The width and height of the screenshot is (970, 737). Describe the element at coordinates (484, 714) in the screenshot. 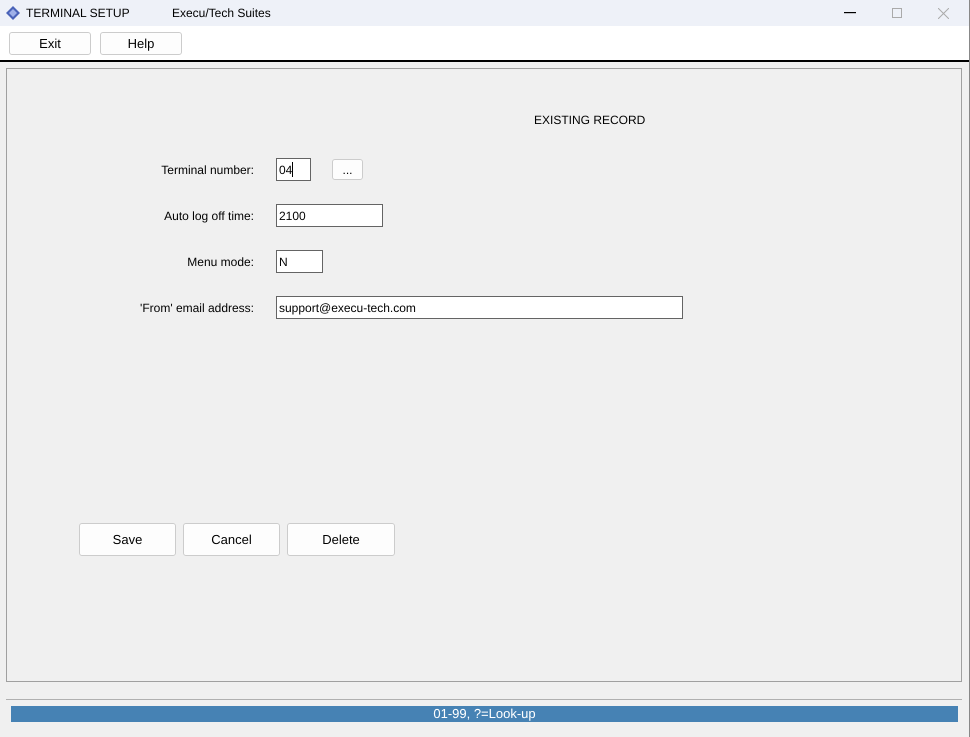

I see `status-bar: 01-99, ?=Look-up` at that location.